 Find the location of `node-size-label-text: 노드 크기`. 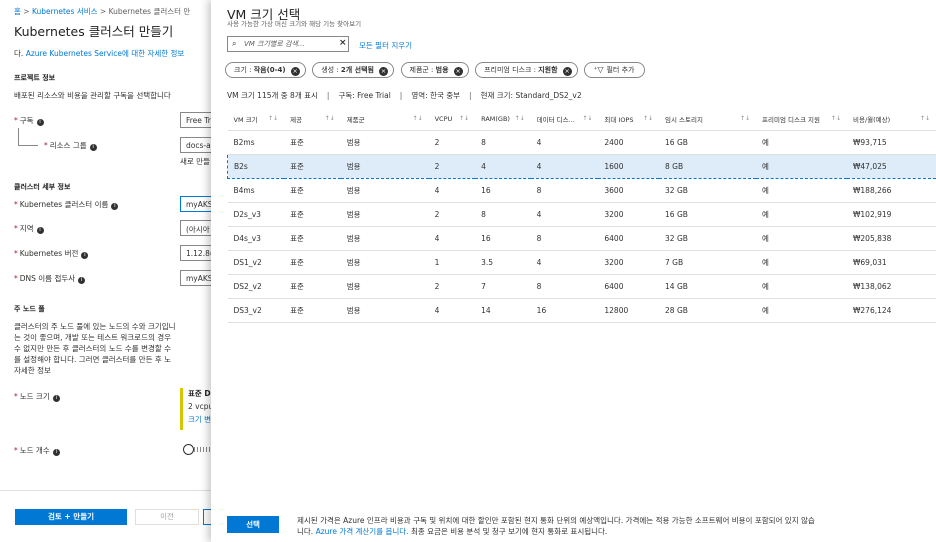

node-size-label-text: 노드 크기 is located at coordinates (34, 396).